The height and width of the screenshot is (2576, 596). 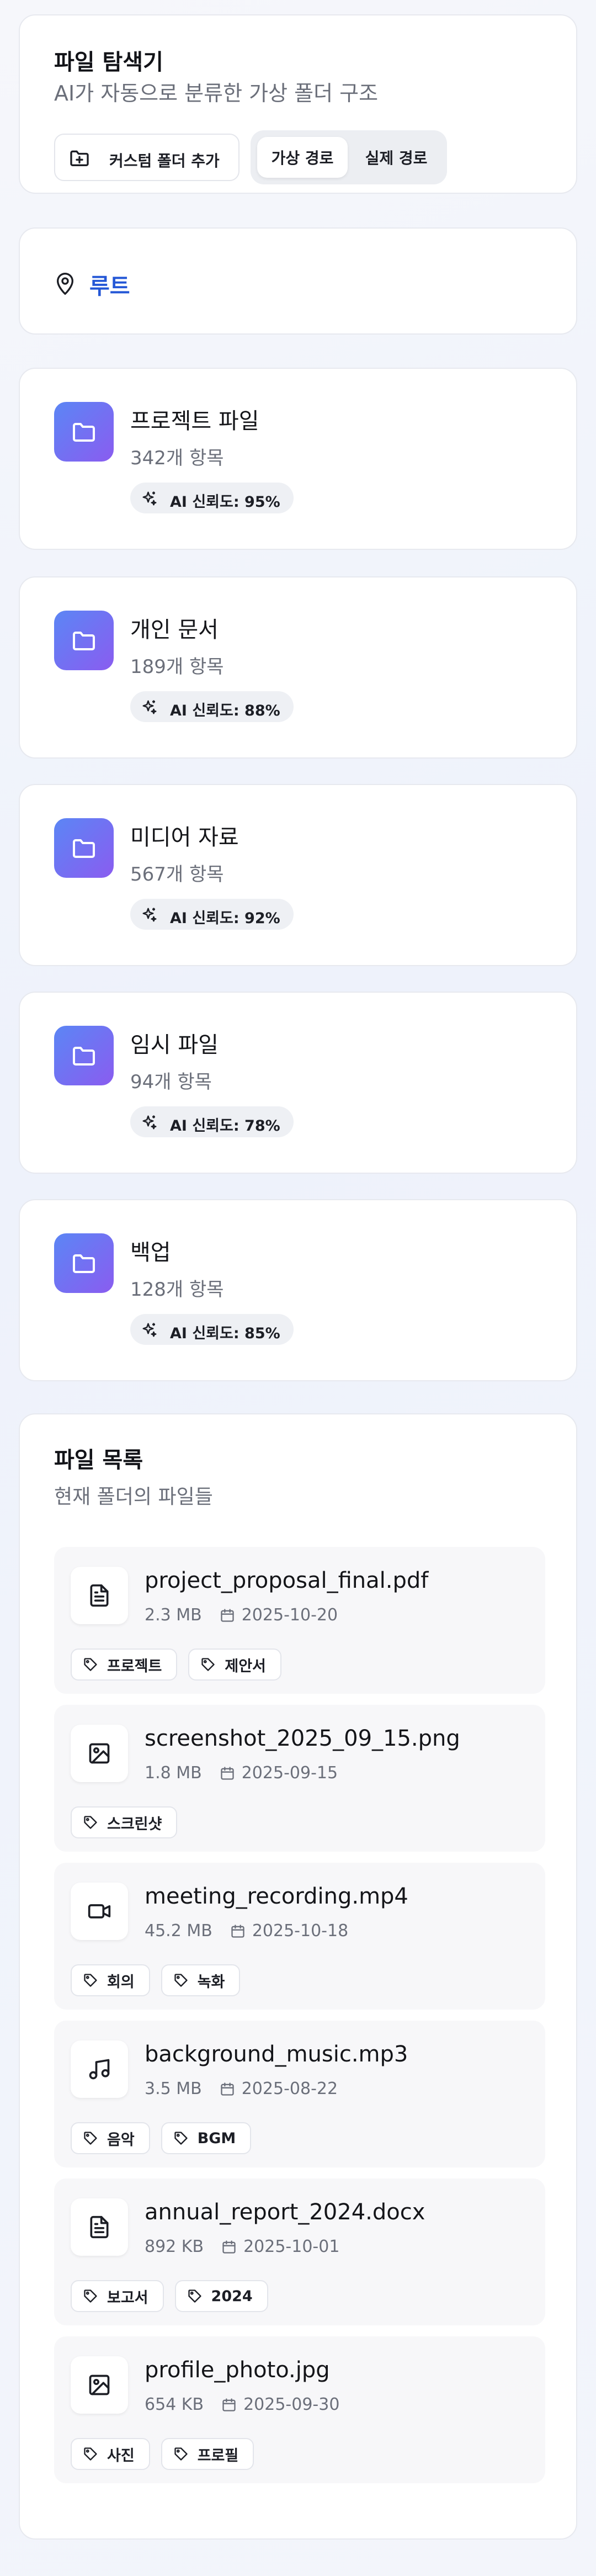 I want to click on file-list-title: 파일 목록, so click(x=98, y=1460).